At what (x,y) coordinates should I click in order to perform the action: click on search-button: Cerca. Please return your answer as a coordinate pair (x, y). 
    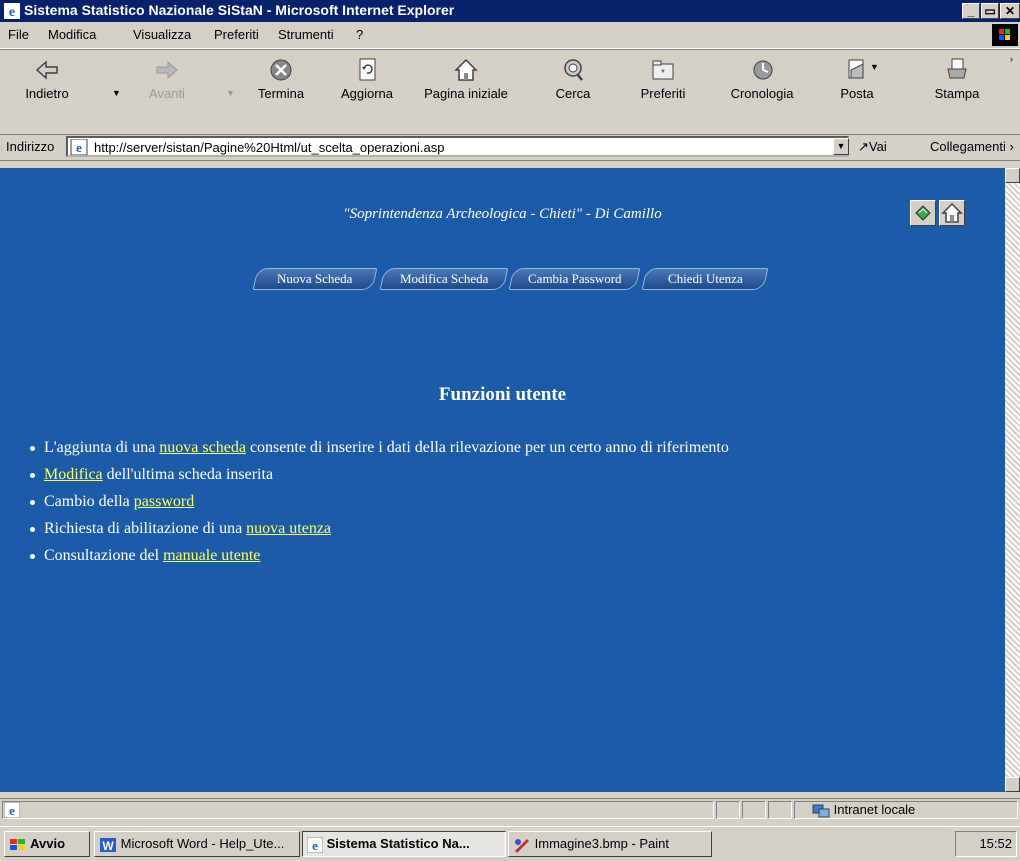
    Looking at the image, I should click on (573, 91).